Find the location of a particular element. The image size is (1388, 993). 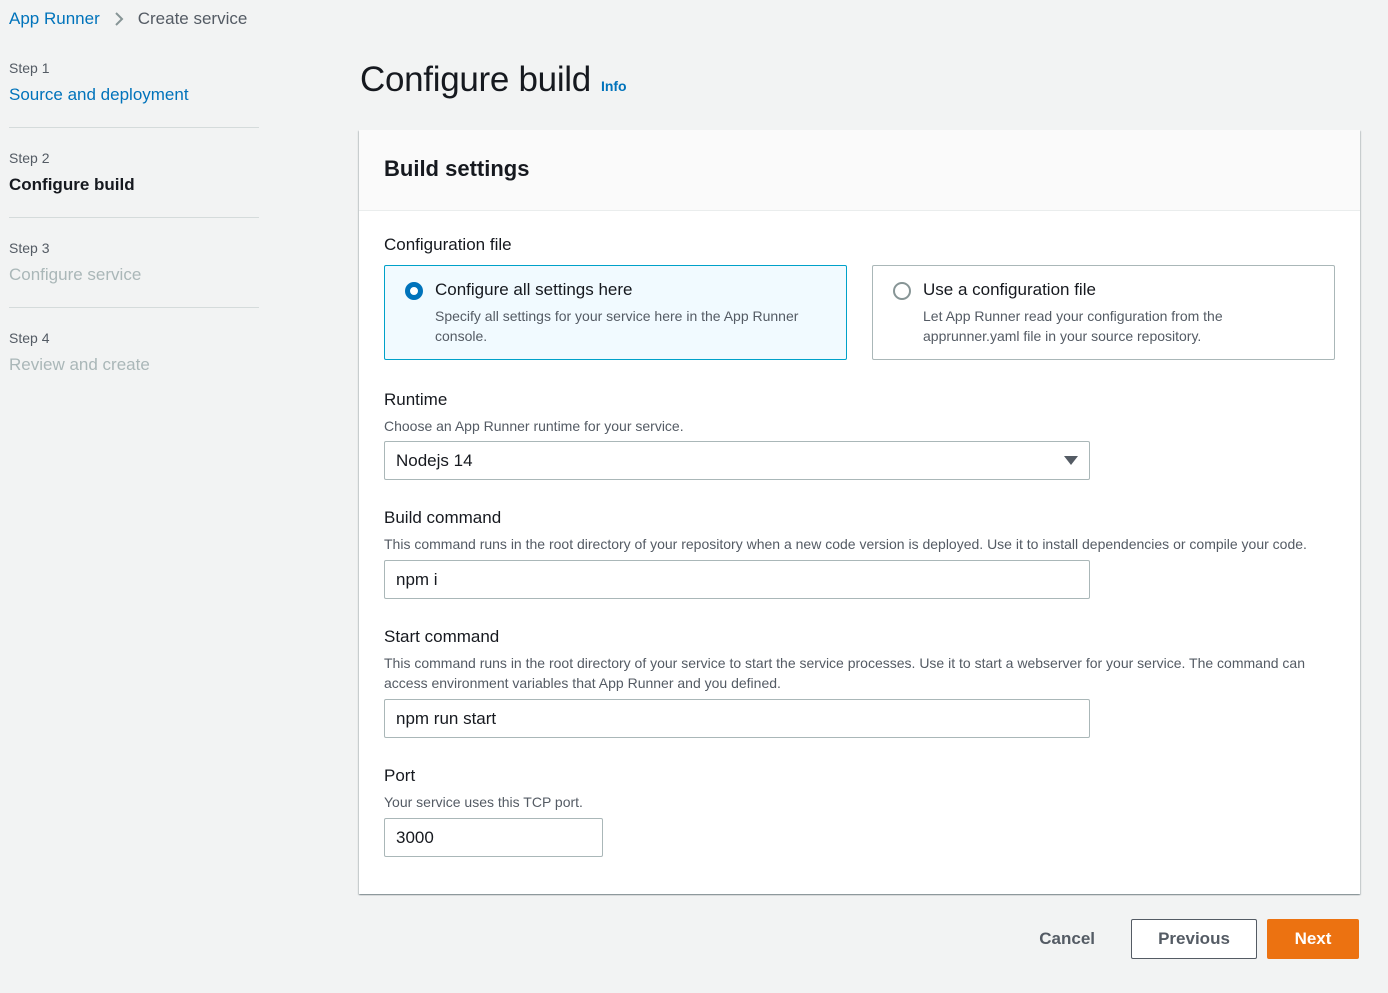

wizard-step-2: Step 2 Configure build is located at coordinates (134, 184).